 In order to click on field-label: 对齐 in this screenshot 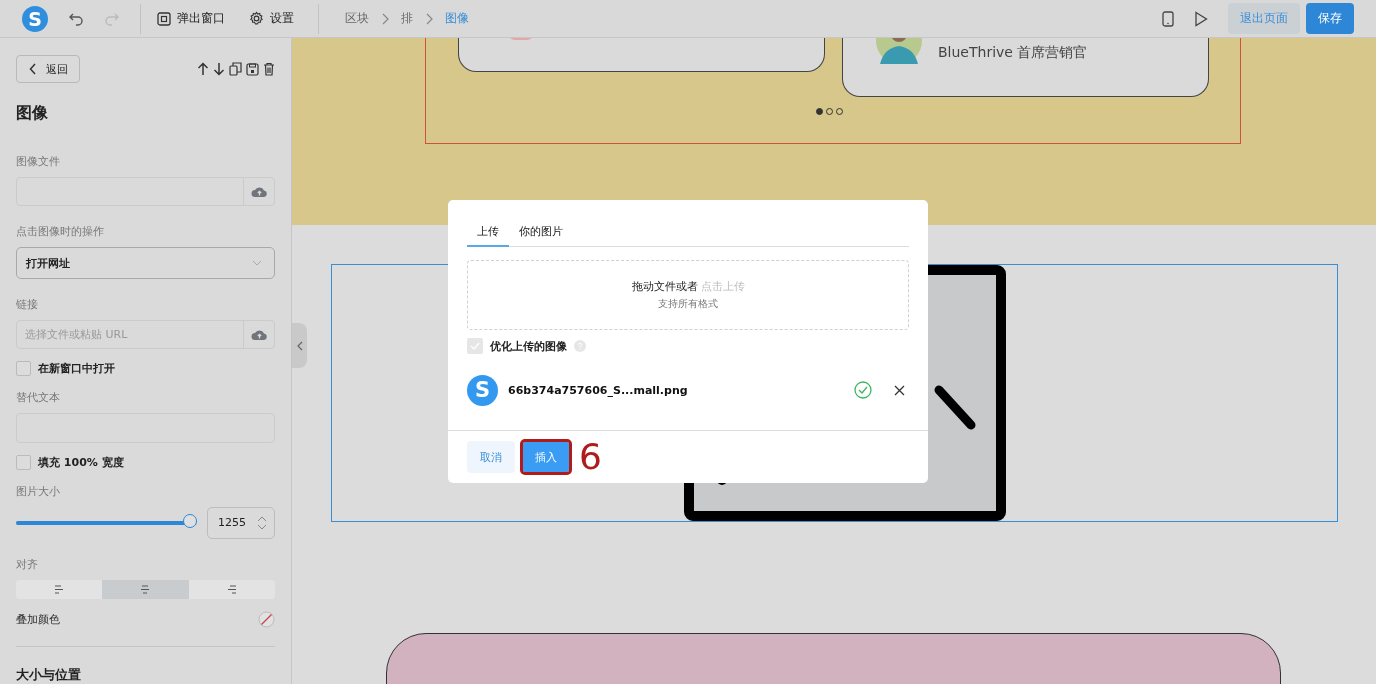, I will do `click(27, 564)`.